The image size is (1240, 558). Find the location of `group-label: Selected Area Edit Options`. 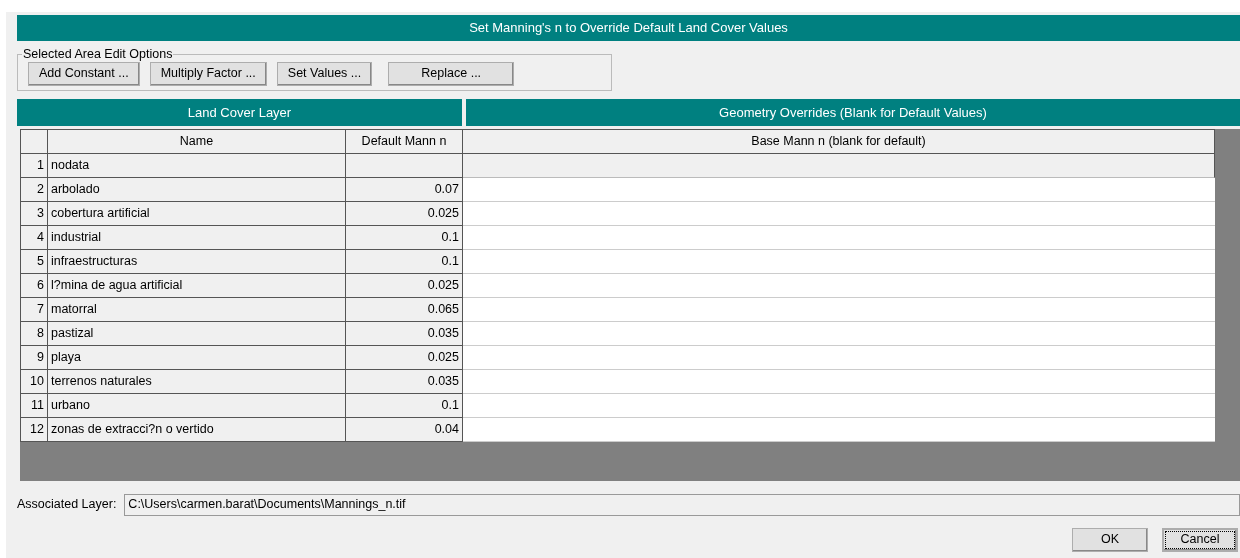

group-label: Selected Area Edit Options is located at coordinates (98, 54).